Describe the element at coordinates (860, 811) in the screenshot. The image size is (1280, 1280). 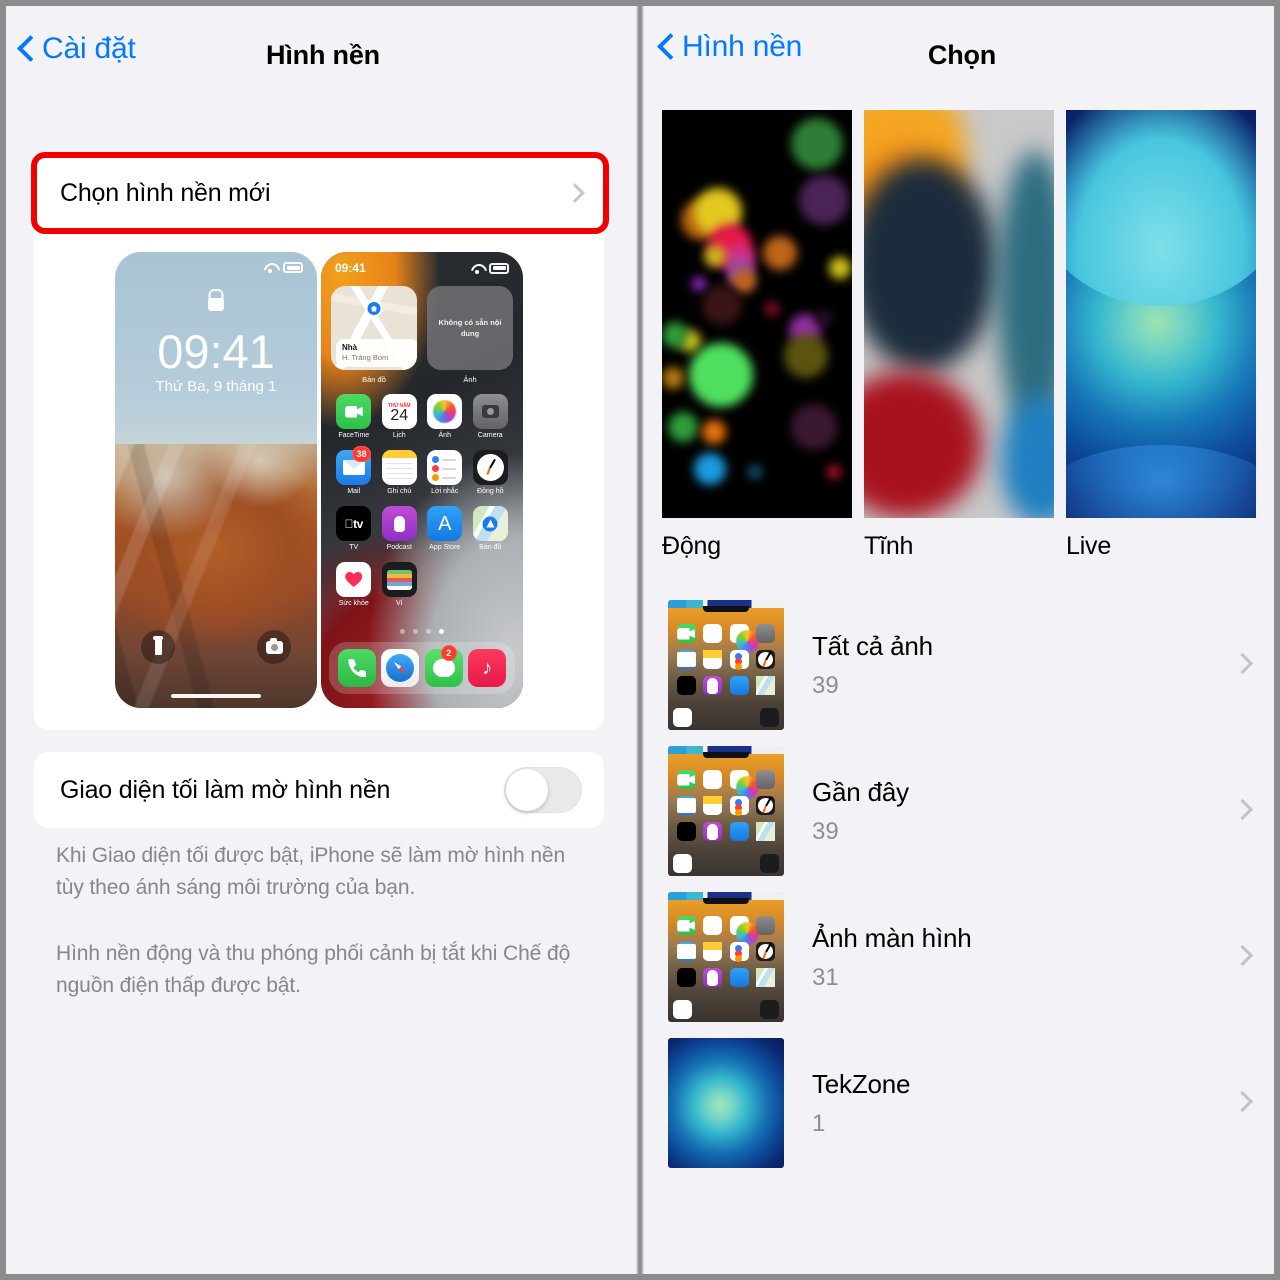
I see `album-text: Gần đây 39` at that location.